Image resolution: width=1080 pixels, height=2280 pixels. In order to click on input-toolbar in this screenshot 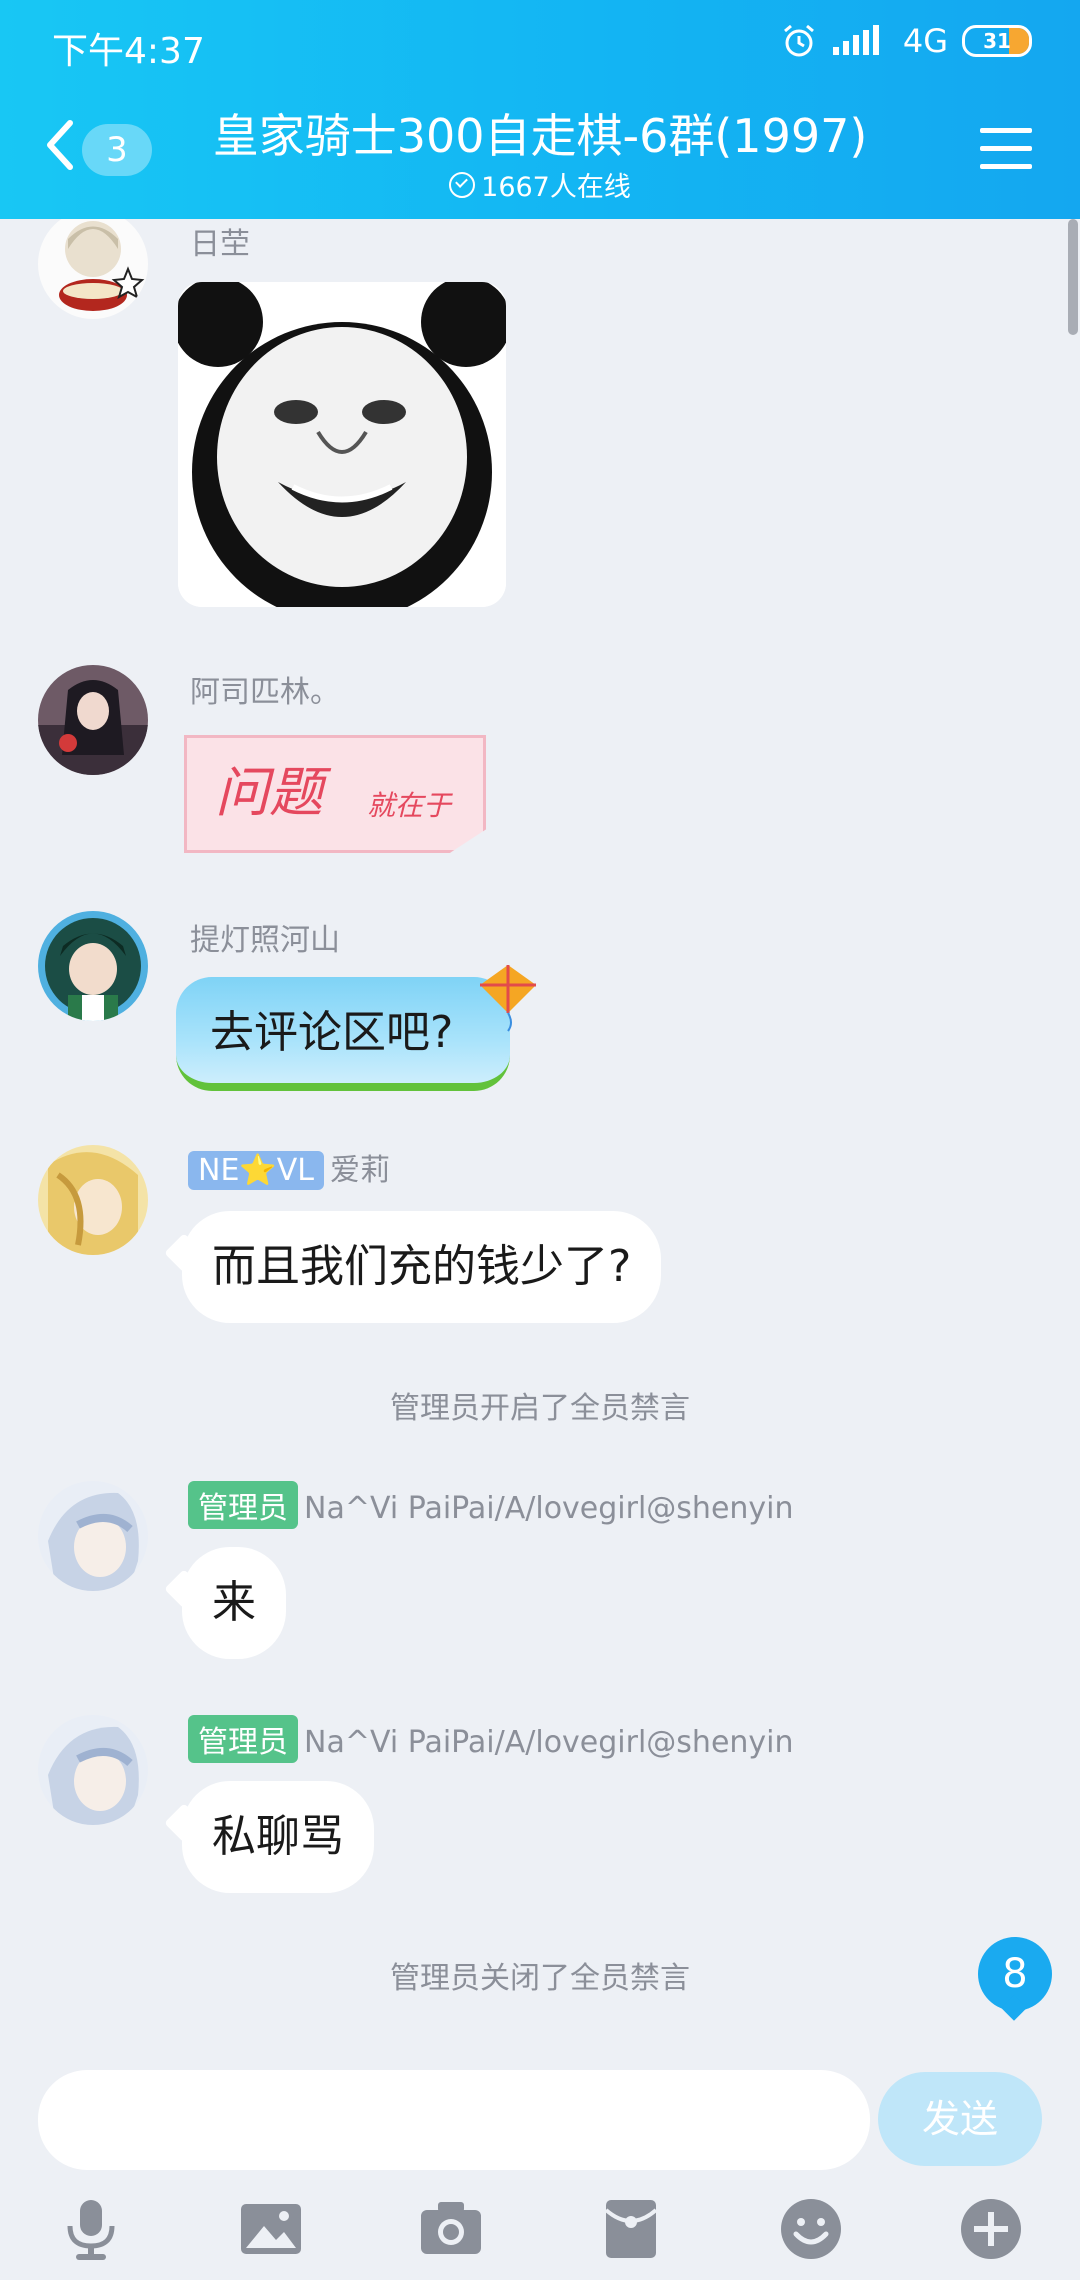, I will do `click(540, 2233)`.